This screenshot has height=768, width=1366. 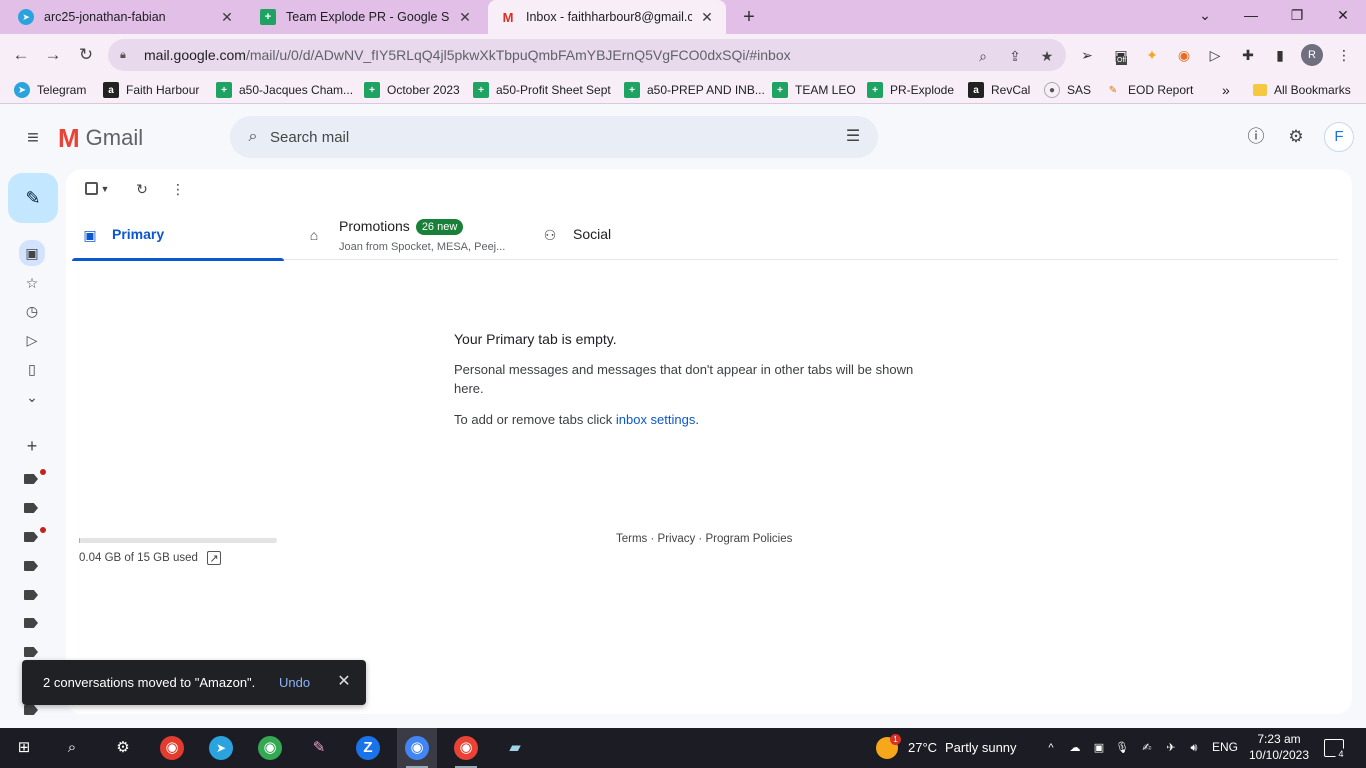 What do you see at coordinates (1205, 15) in the screenshot?
I see `tab-search-icon: ⌄` at bounding box center [1205, 15].